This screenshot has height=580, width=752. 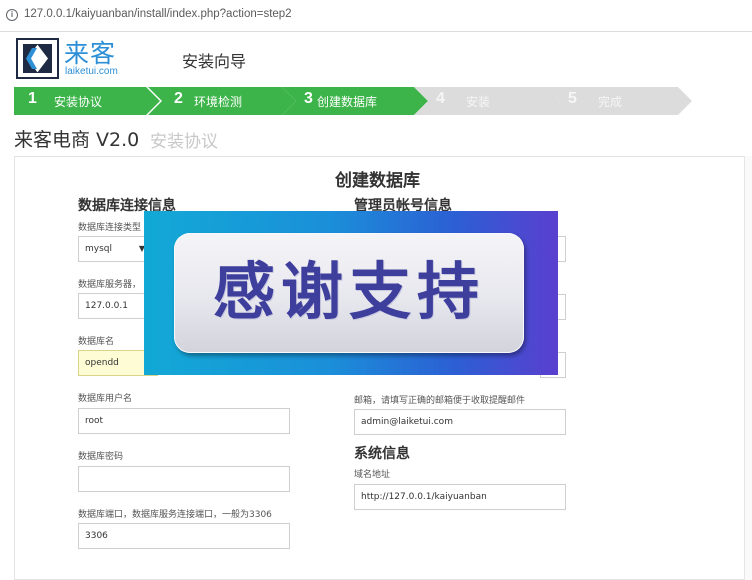 What do you see at coordinates (184, 479) in the screenshot?
I see `db-password-input` at bounding box center [184, 479].